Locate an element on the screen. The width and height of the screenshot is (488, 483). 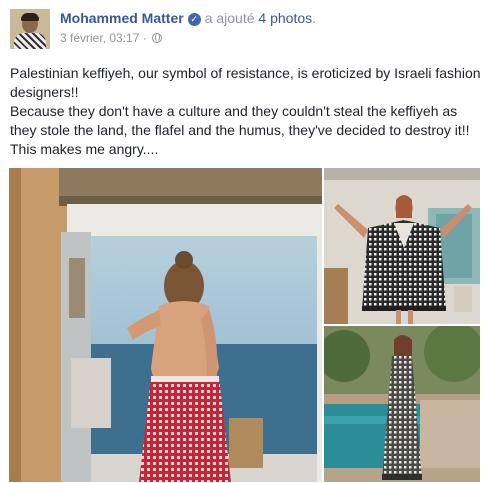
photos-count-link: 4 photos is located at coordinates (285, 18).